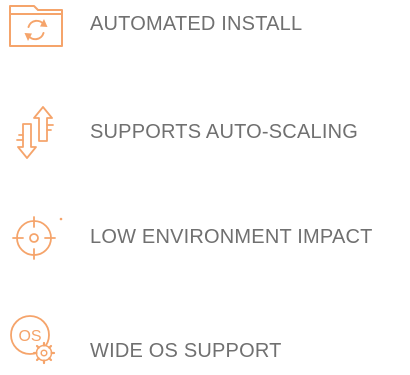 The image size is (410, 375). I want to click on feature-item-automated-install: AUTOMATED INSTALL, so click(205, 25).